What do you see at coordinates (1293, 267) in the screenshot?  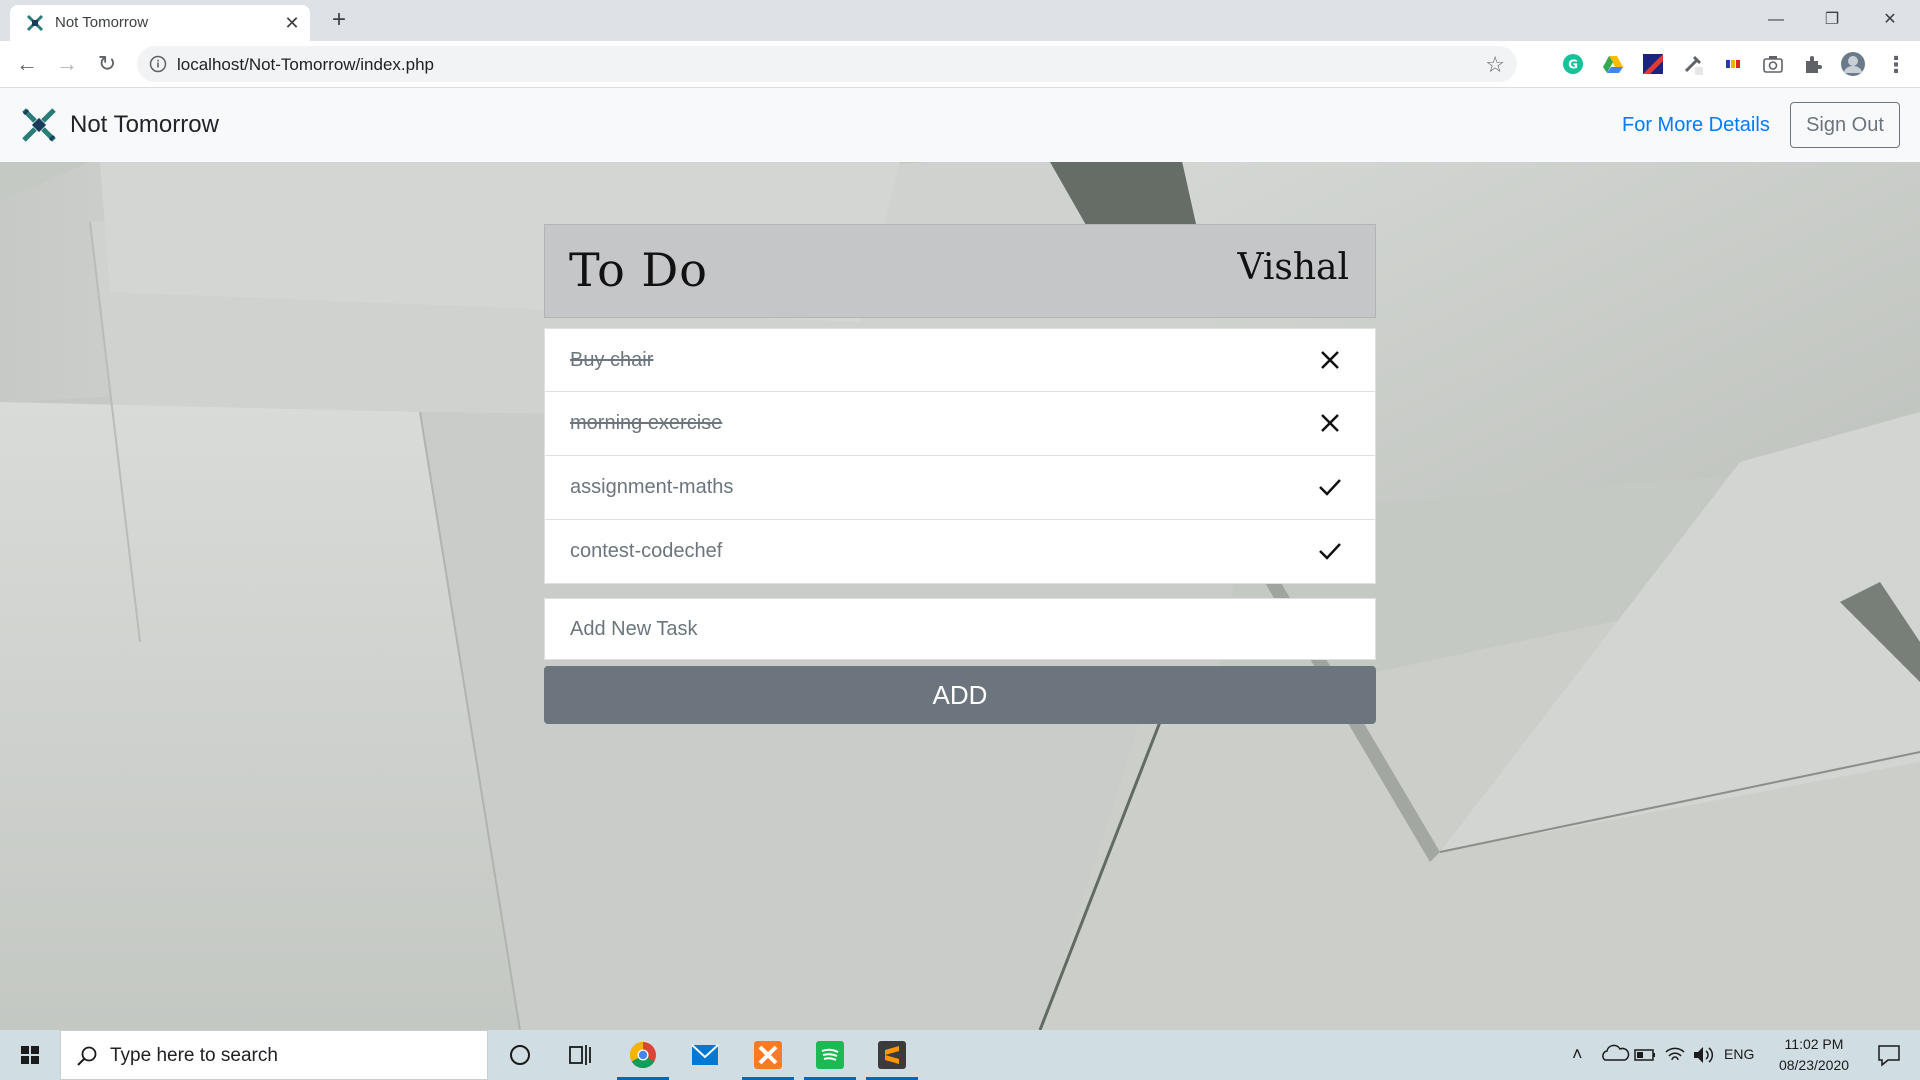 I see `user-name: Vishal` at bounding box center [1293, 267].